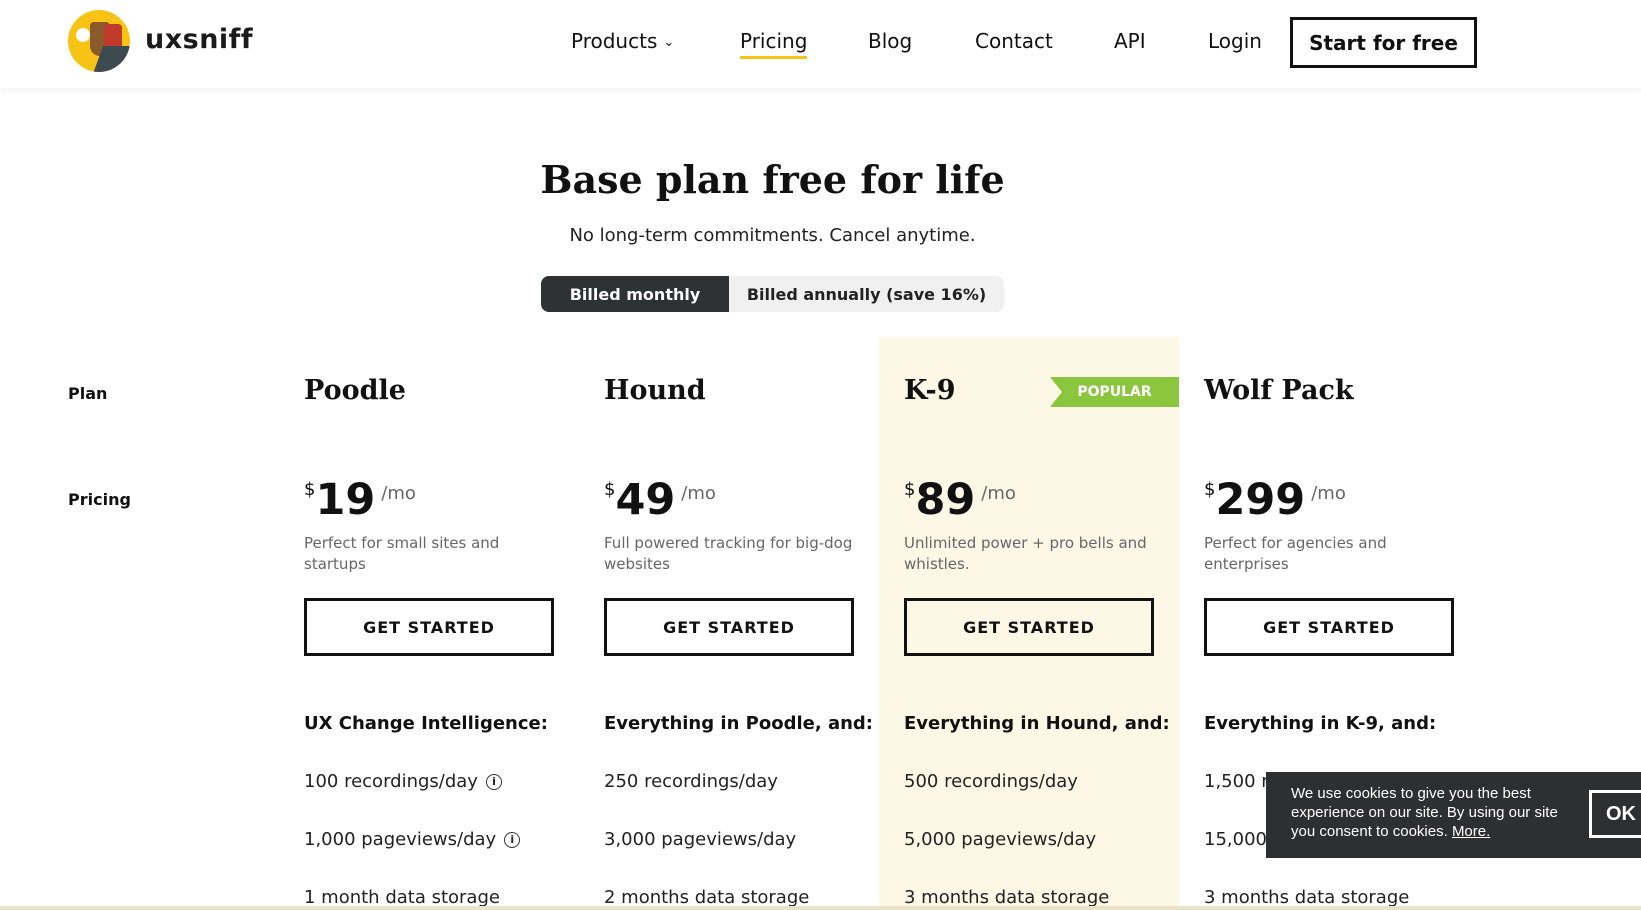 The width and height of the screenshot is (1641, 910). What do you see at coordinates (669, 42) in the screenshot?
I see `chevron-down-icon: ⌄` at bounding box center [669, 42].